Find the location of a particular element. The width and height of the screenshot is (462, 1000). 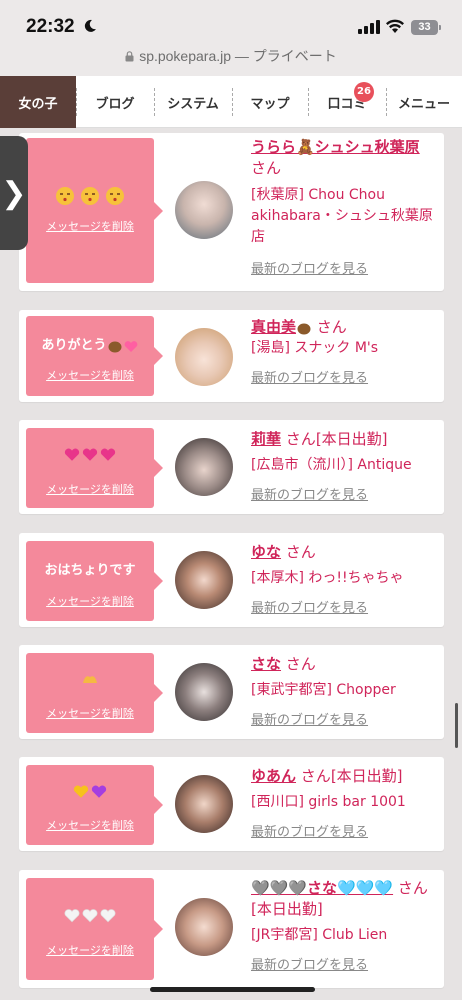

shop-link: [湯島] スナック M's is located at coordinates (344, 348).